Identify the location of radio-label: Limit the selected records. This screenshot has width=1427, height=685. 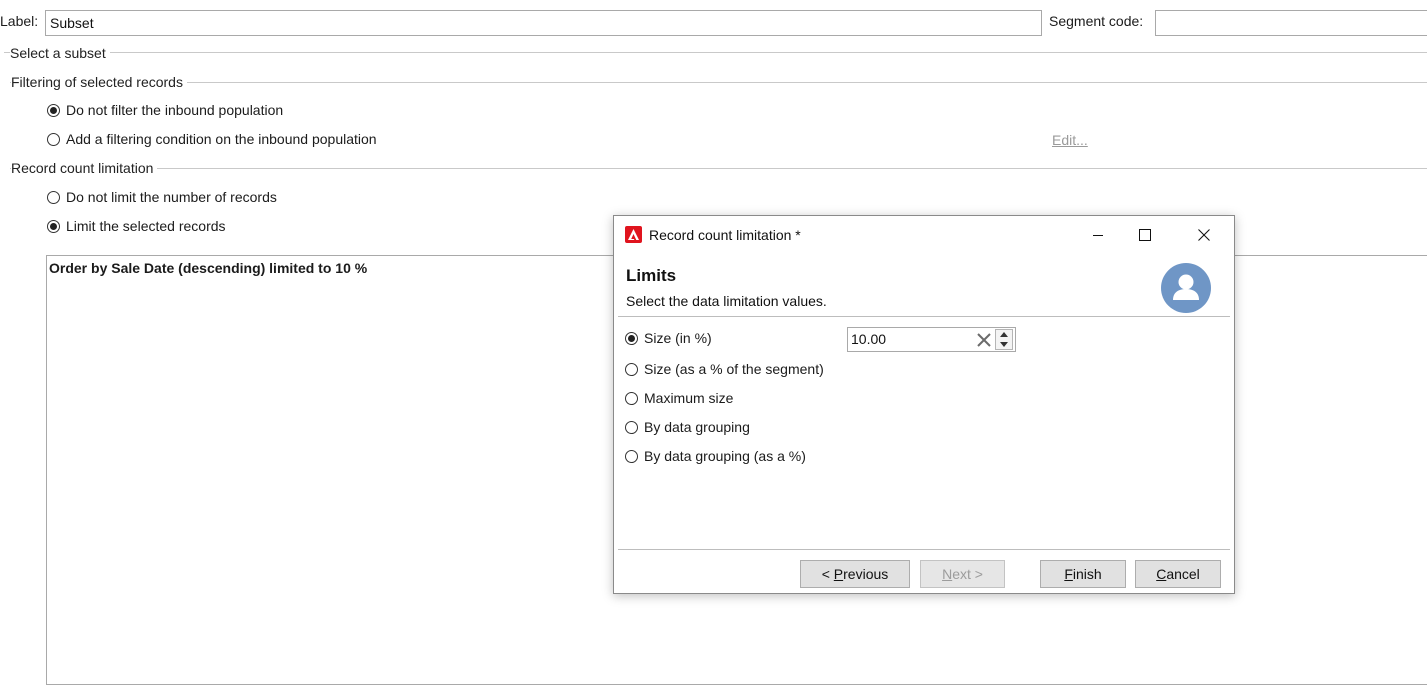
(146, 226).